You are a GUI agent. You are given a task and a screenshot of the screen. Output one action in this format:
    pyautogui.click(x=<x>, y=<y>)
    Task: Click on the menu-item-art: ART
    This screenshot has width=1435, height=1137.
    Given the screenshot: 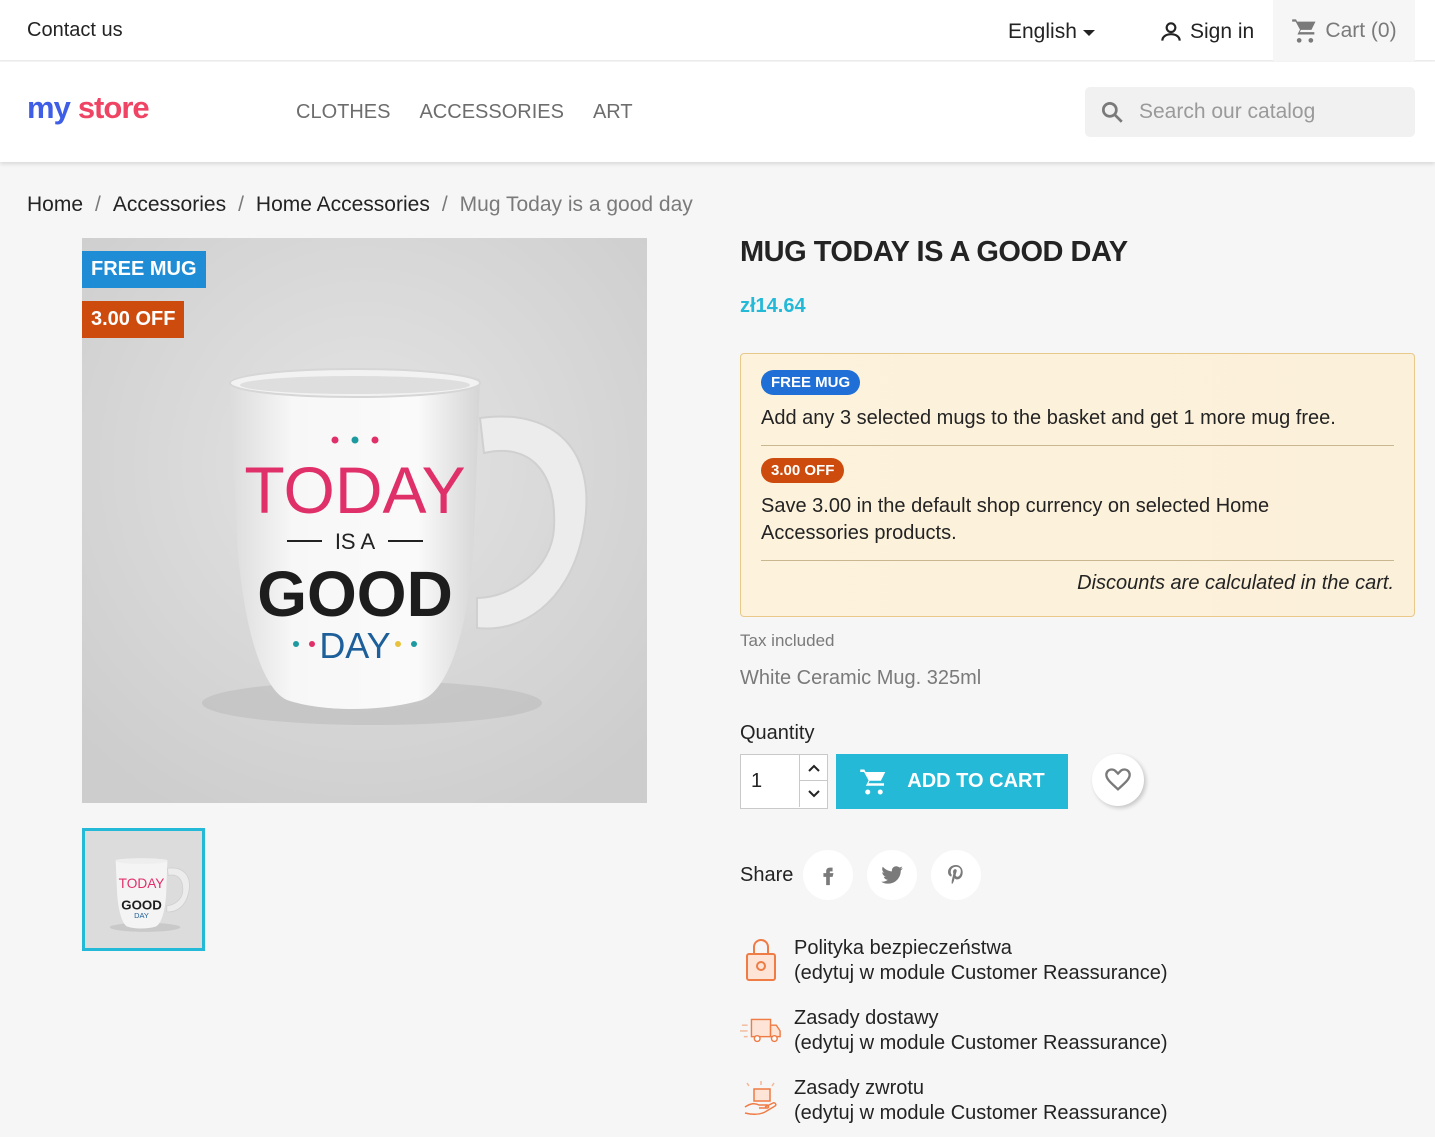 What is the action you would take?
    pyautogui.click(x=613, y=112)
    